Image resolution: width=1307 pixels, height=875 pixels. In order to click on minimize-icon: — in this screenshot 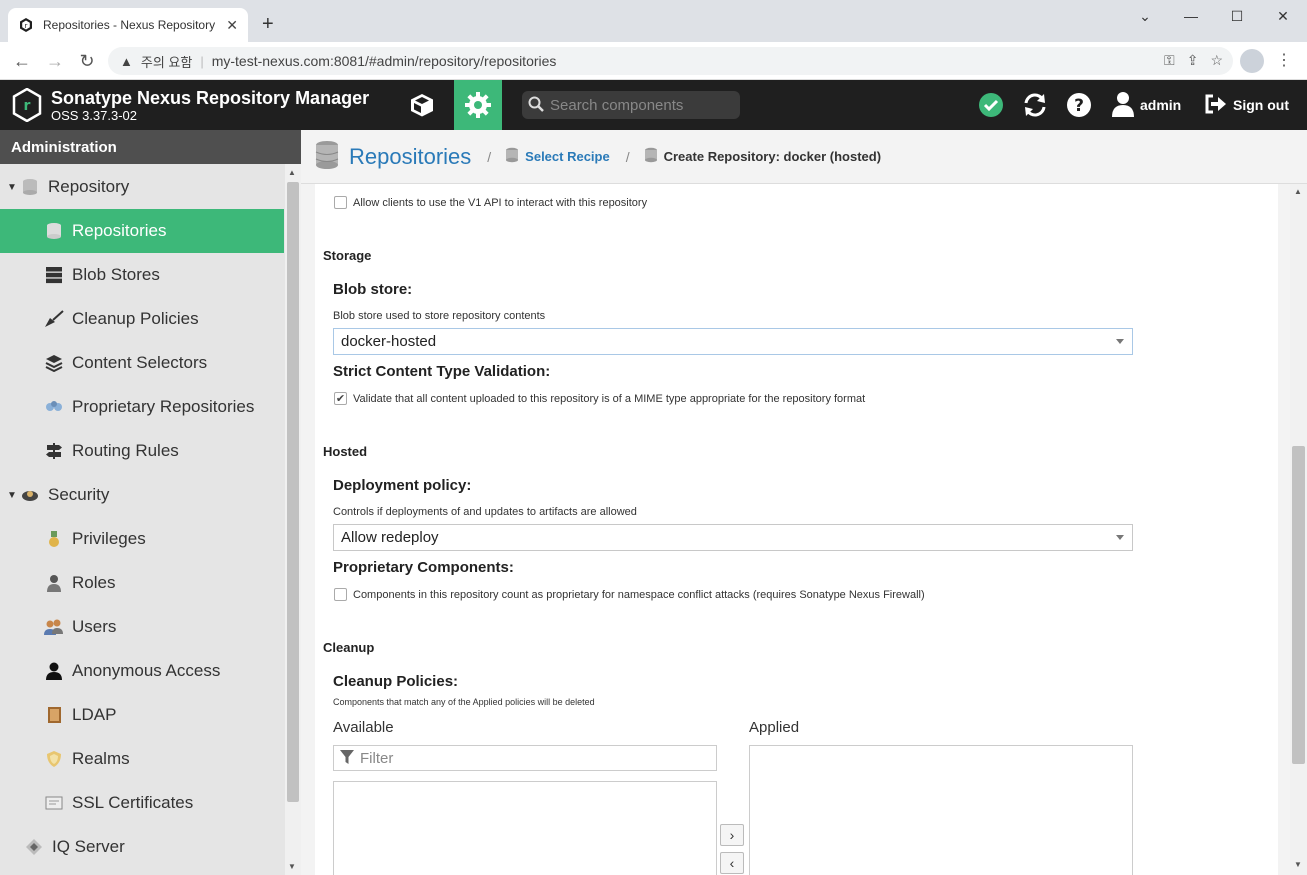, I will do `click(1191, 16)`.